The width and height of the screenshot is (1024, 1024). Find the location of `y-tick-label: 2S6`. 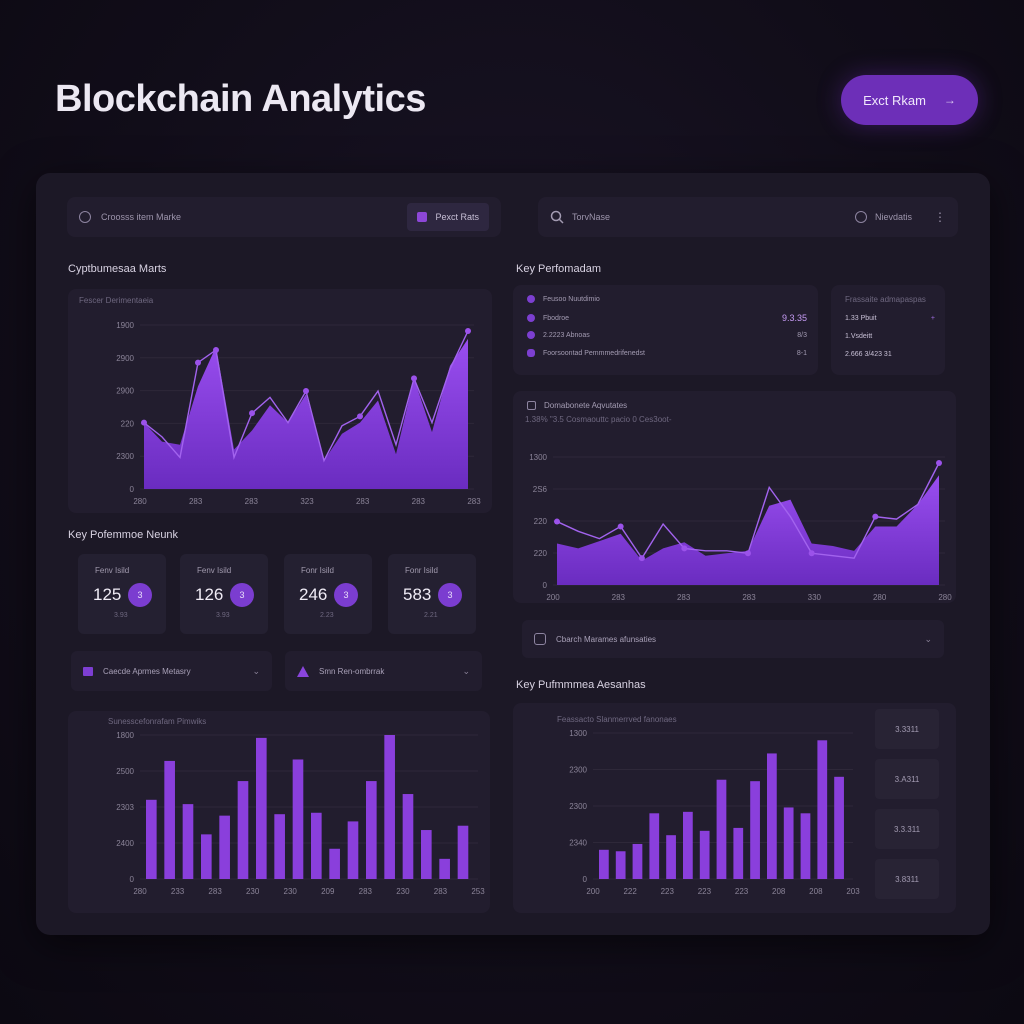

y-tick-label: 2S6 is located at coordinates (540, 489).